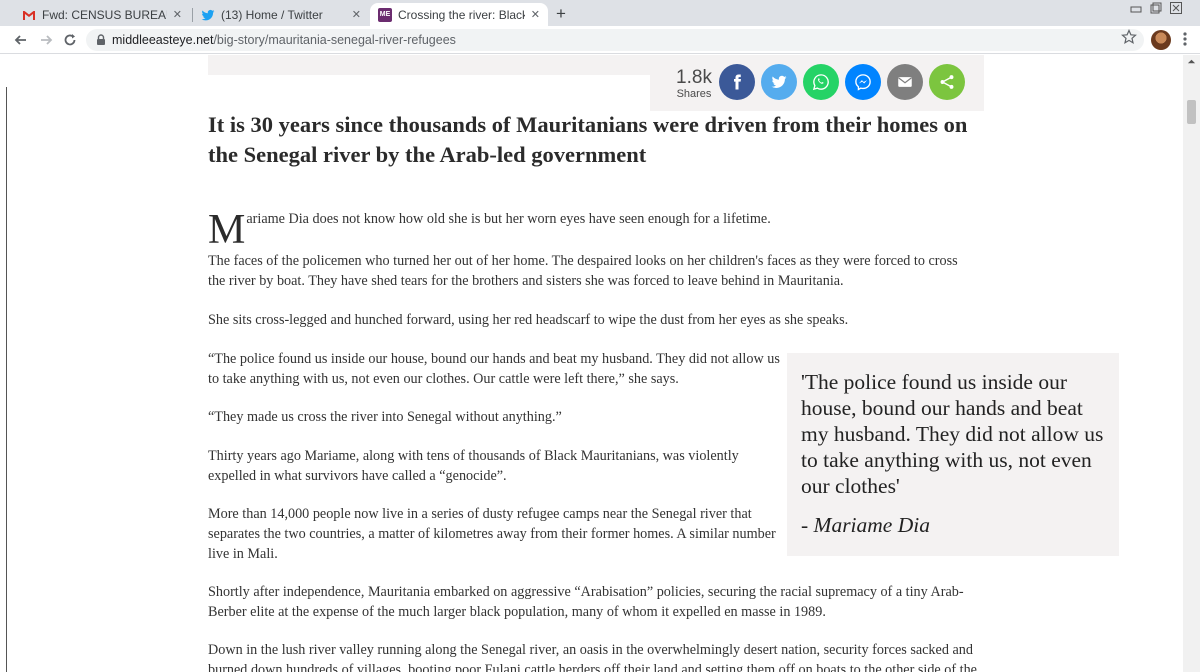 The width and height of the screenshot is (1200, 672). I want to click on gmail-icon, so click(29, 15).